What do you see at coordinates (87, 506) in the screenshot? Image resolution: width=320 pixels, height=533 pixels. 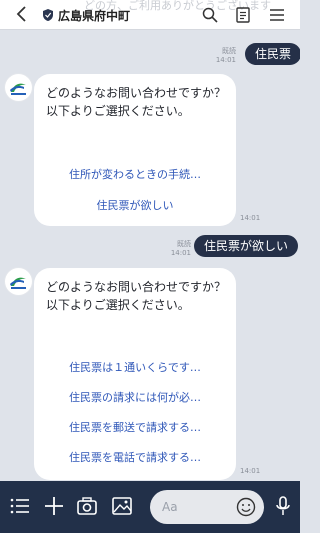 I see `camera-icon` at bounding box center [87, 506].